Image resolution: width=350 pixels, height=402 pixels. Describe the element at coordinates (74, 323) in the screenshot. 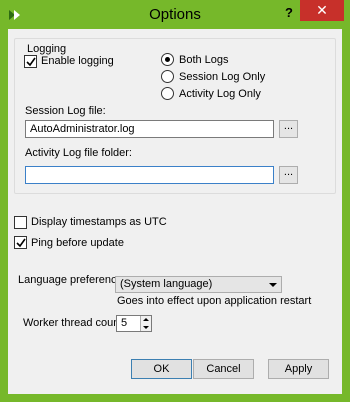

I see `worker-thread-count-label: Worker thread count:` at that location.